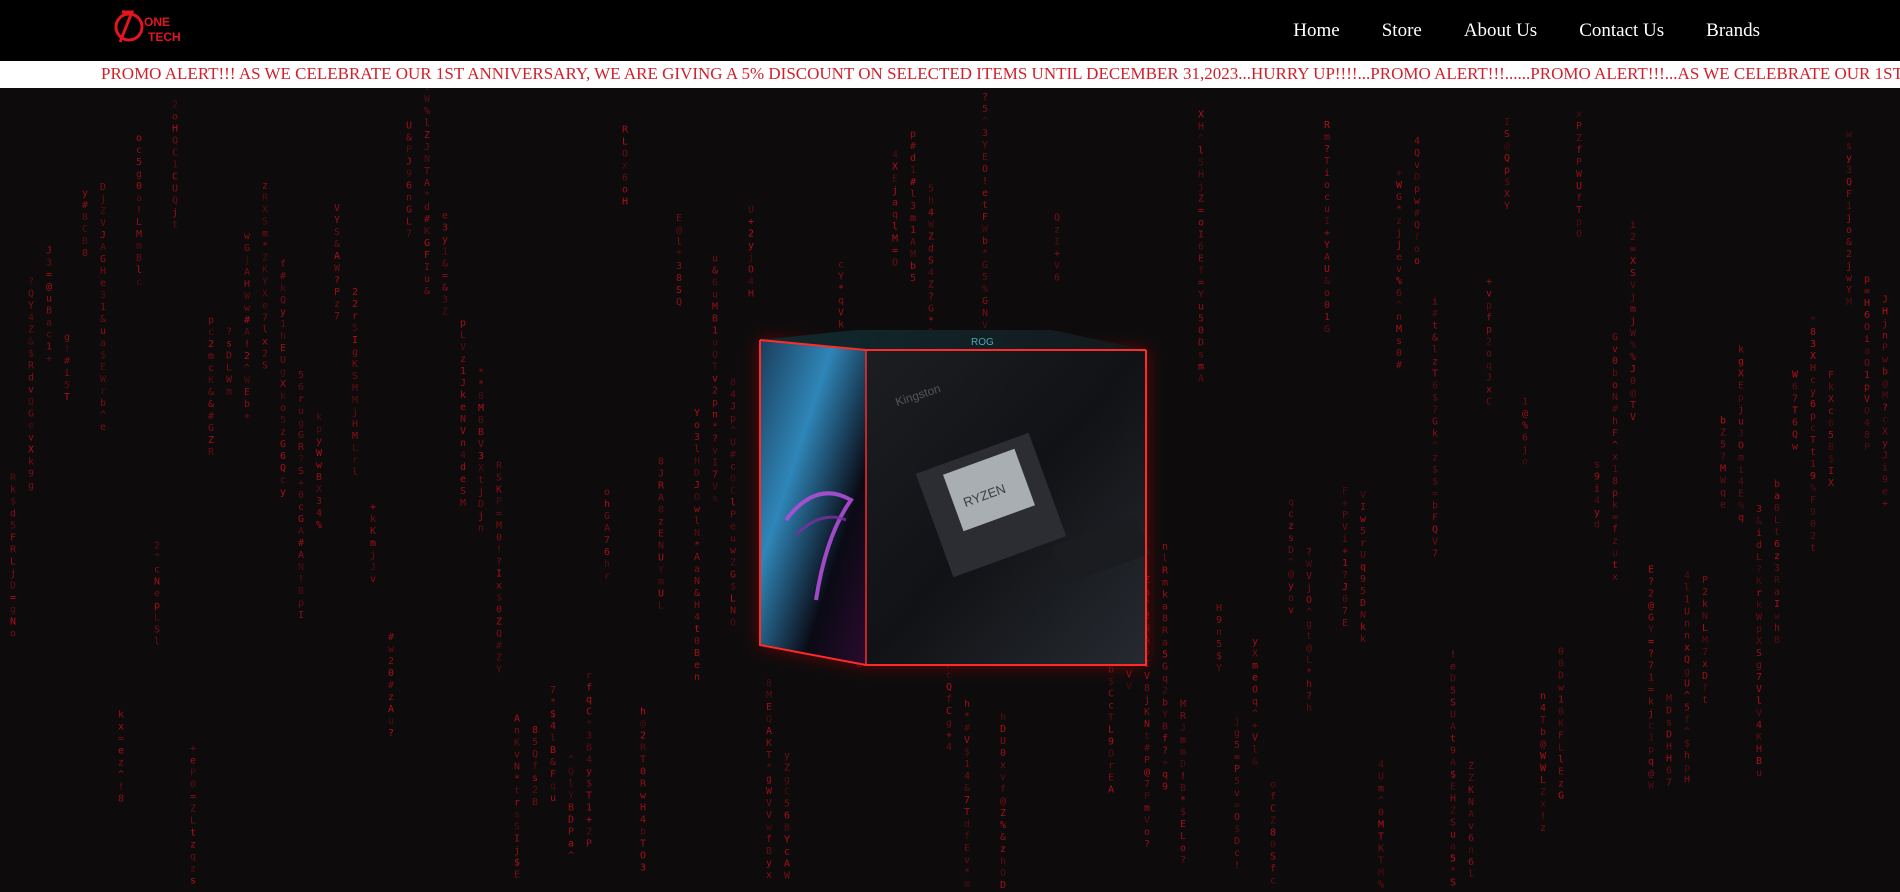 The image size is (1900, 892). I want to click on nav-about-us: About Us, so click(1500, 31).